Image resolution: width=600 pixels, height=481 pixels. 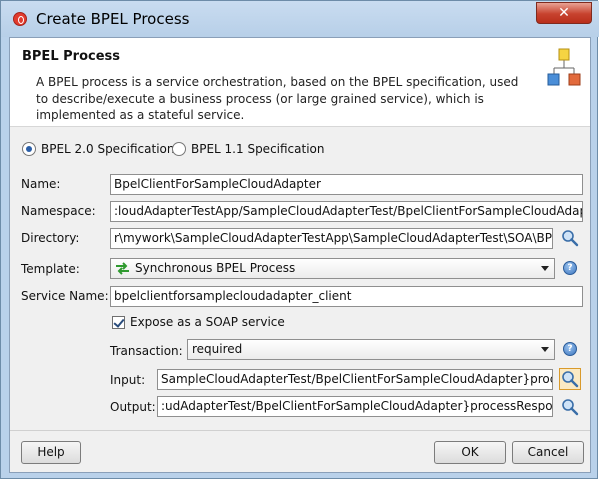 What do you see at coordinates (548, 452) in the screenshot?
I see `cancel-button: Cancel` at bounding box center [548, 452].